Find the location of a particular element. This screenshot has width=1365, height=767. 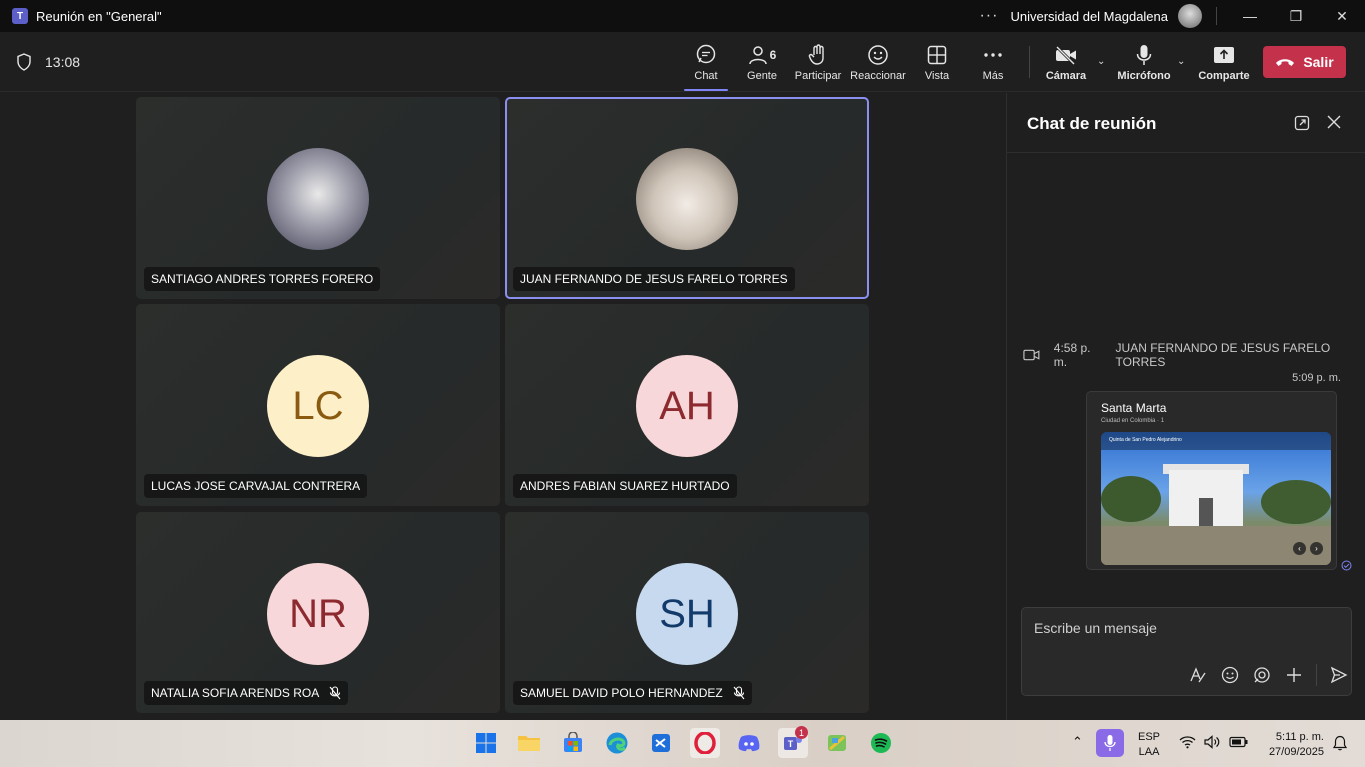

camera-button: Cámara is located at coordinates (1066, 62).